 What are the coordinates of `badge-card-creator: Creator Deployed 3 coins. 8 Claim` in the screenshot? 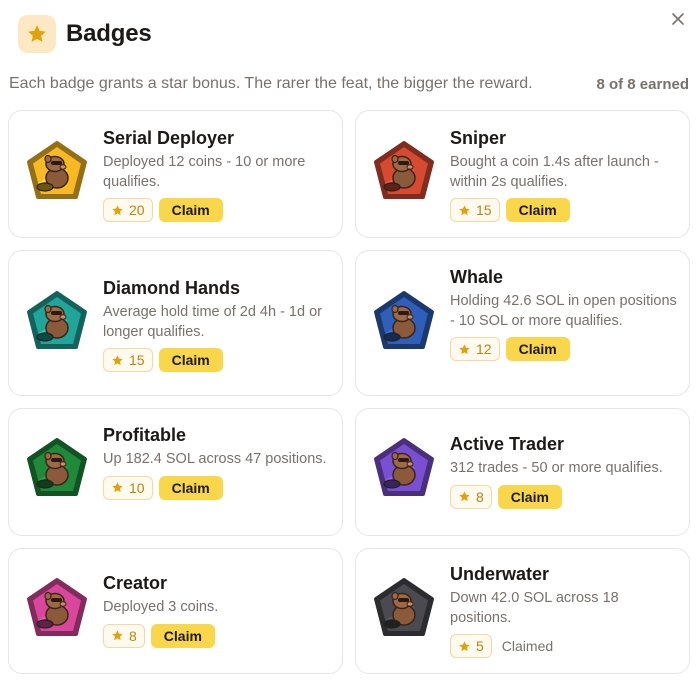 It's located at (175, 611).